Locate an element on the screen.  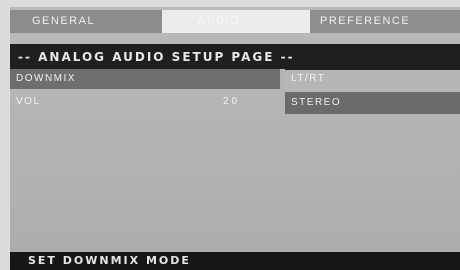
tab-general: GENERAL is located at coordinates (86, 21).